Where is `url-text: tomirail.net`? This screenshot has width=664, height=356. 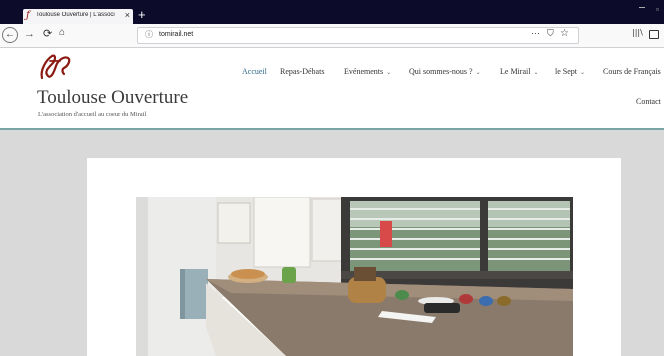 url-text: tomirail.net is located at coordinates (176, 34).